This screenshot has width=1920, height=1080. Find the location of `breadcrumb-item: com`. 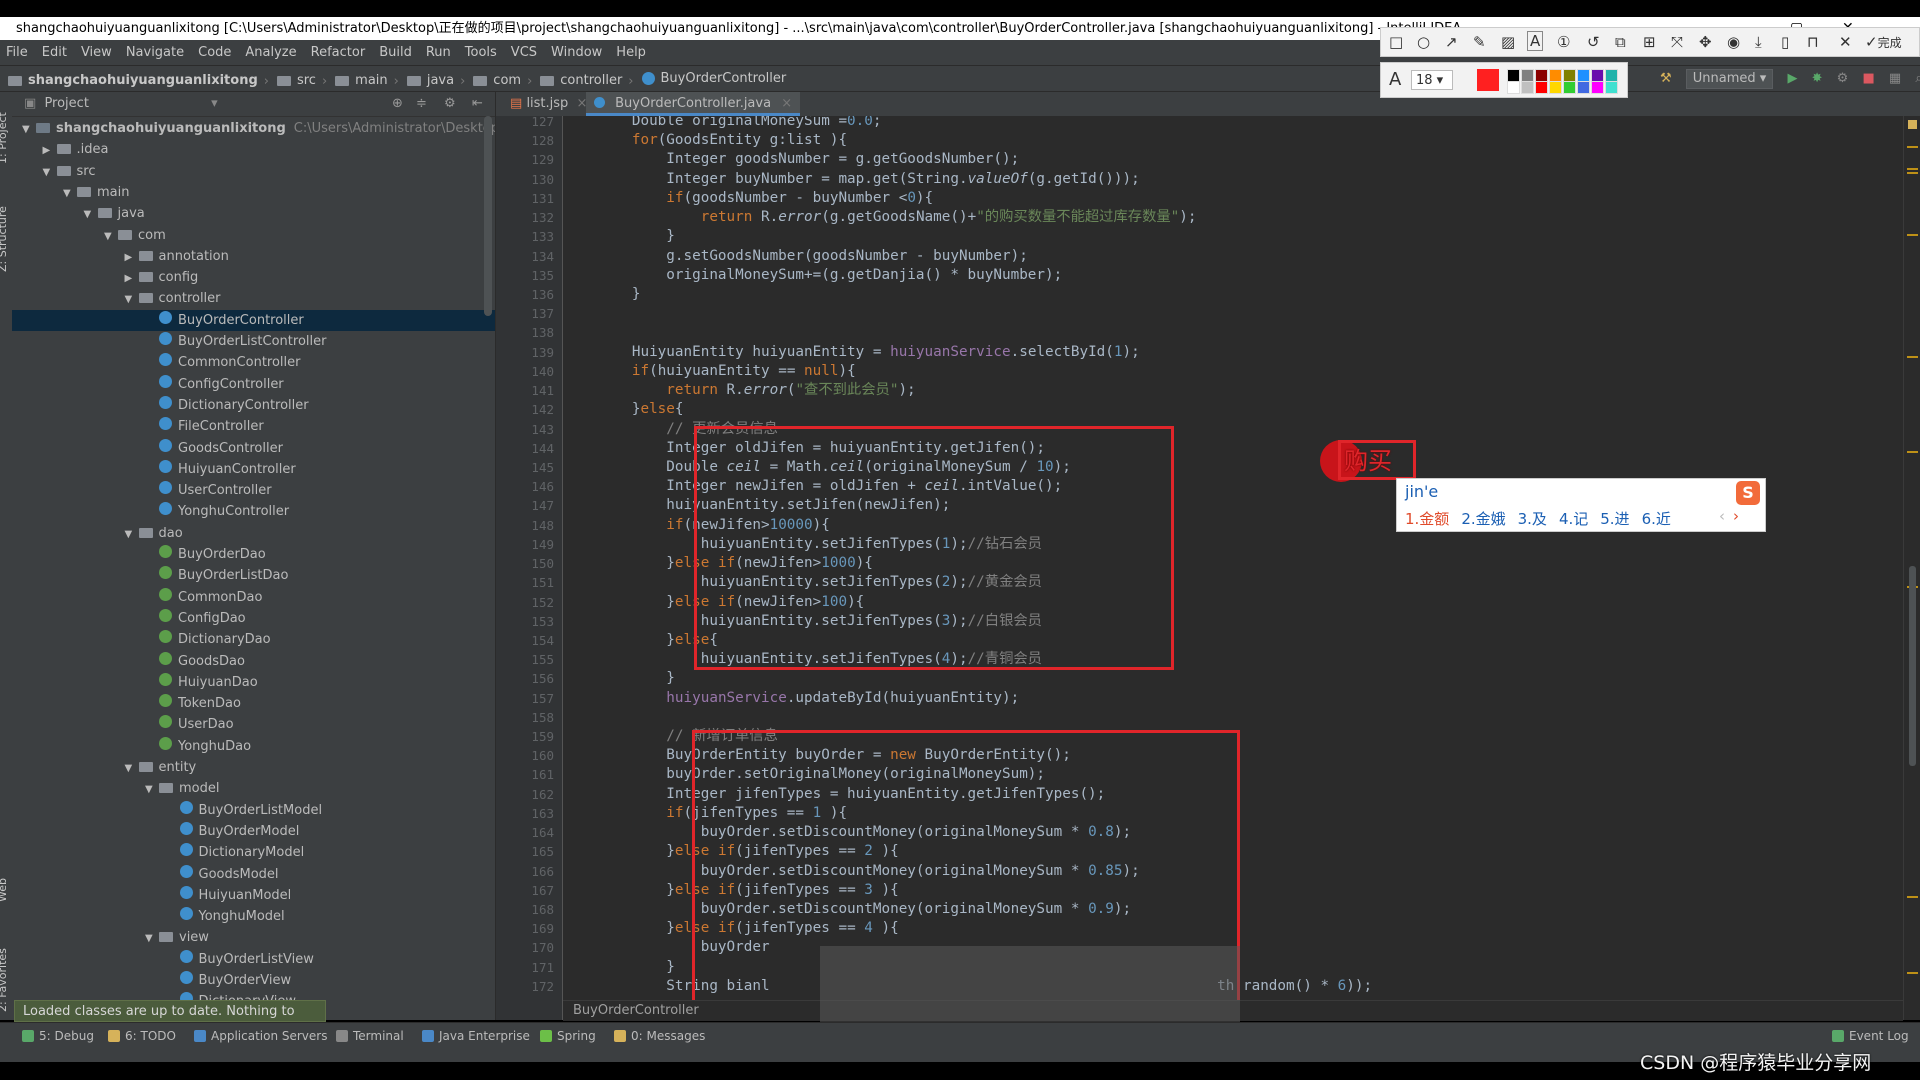

breadcrumb-item: com is located at coordinates (497, 80).